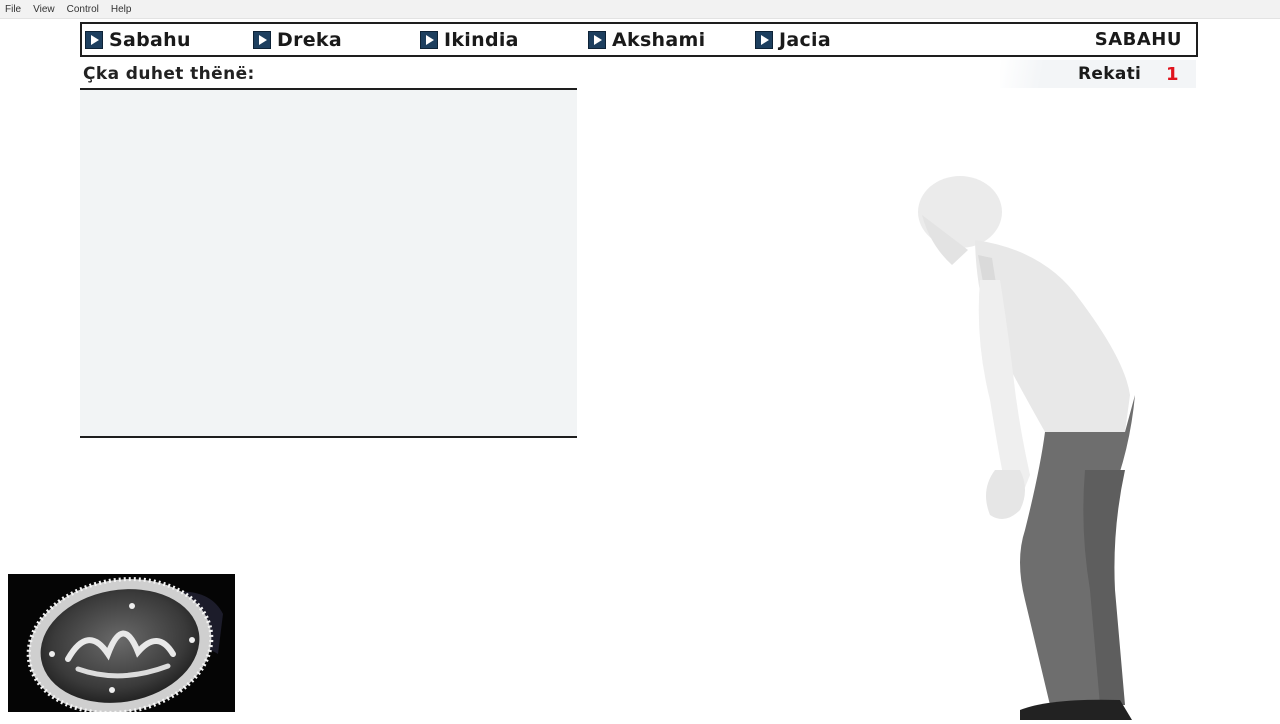 This screenshot has height=724, width=1280. What do you see at coordinates (1026, 448) in the screenshot?
I see `praying-figure-icon` at bounding box center [1026, 448].